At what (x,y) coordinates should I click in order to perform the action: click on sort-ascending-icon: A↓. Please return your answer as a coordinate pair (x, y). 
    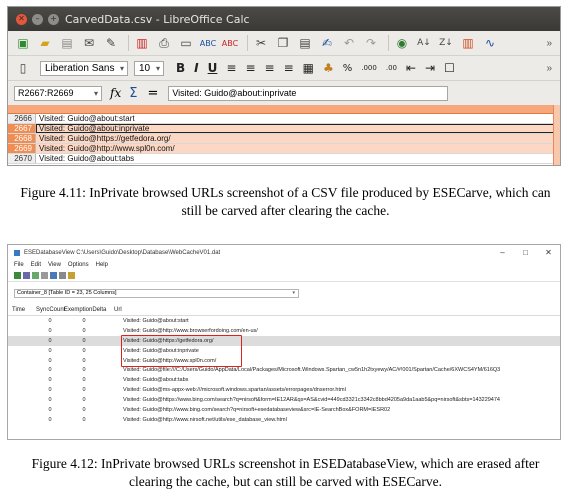
    Looking at the image, I should click on (424, 43).